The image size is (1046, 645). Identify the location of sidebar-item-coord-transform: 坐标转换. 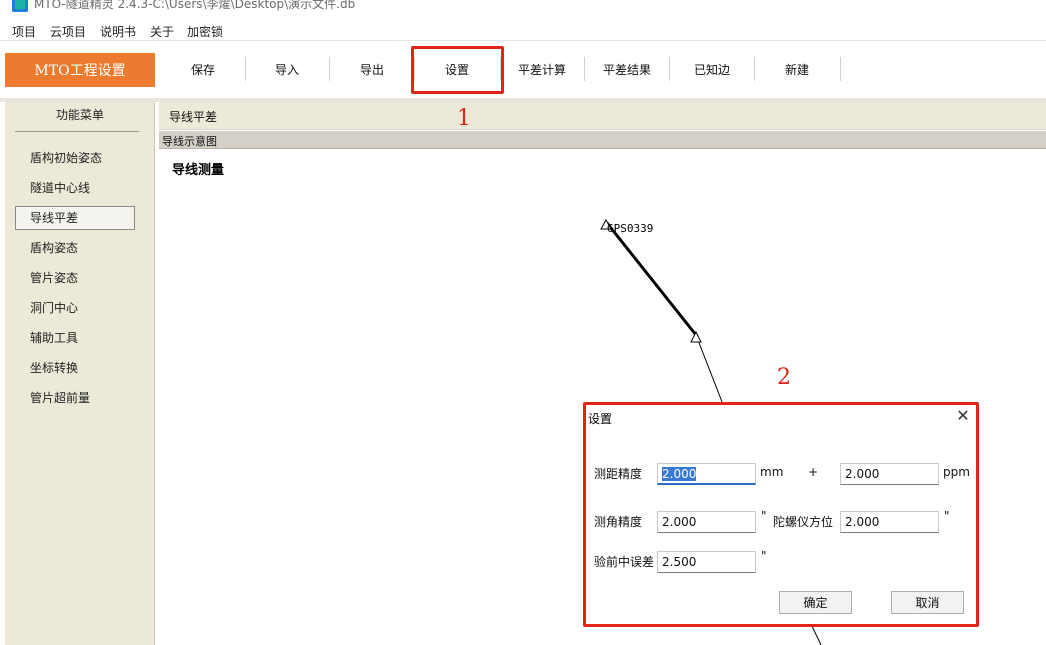
(75, 368).